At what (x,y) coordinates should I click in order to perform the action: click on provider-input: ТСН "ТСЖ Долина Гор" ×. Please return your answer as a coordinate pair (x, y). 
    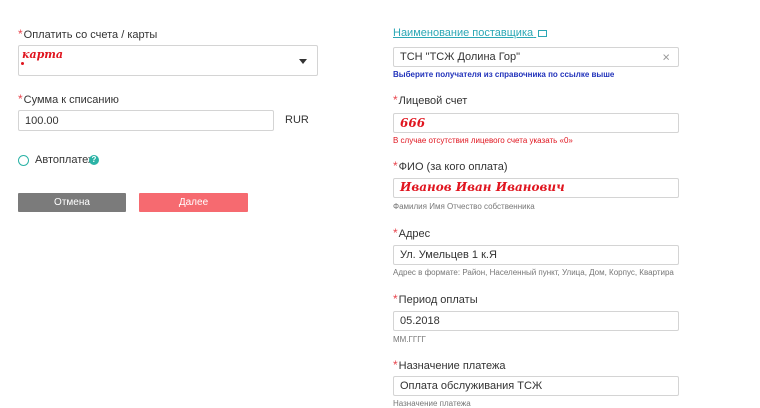
    Looking at the image, I should click on (536, 57).